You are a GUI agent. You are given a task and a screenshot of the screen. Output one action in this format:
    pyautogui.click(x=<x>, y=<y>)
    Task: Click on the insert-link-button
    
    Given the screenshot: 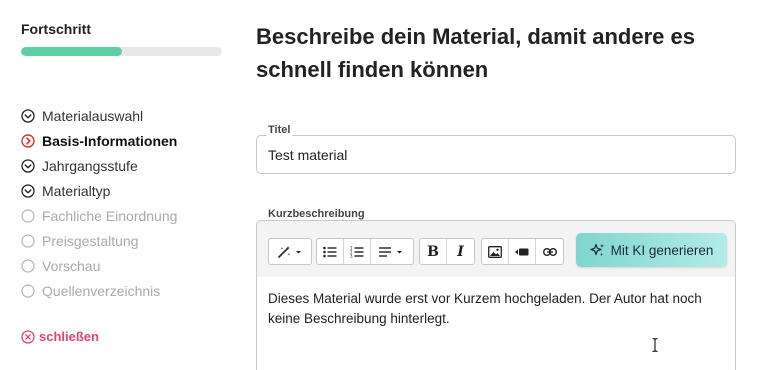 What is the action you would take?
    pyautogui.click(x=549, y=251)
    